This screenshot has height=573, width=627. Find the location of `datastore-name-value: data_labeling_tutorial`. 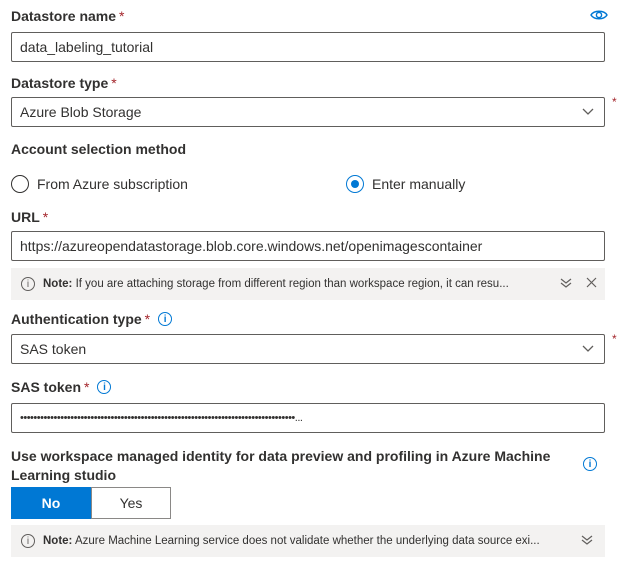

datastore-name-value: data_labeling_tutorial is located at coordinates (87, 47).